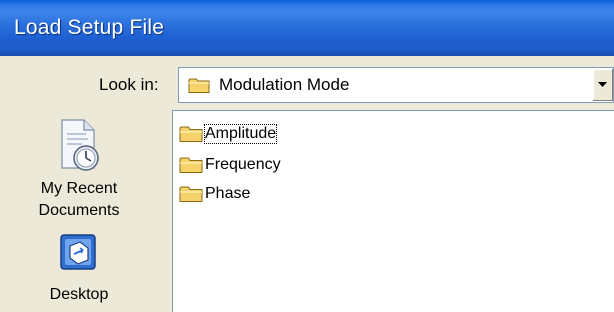  I want to click on places-item-recent-documents: My Recent Documents, so click(79, 170).